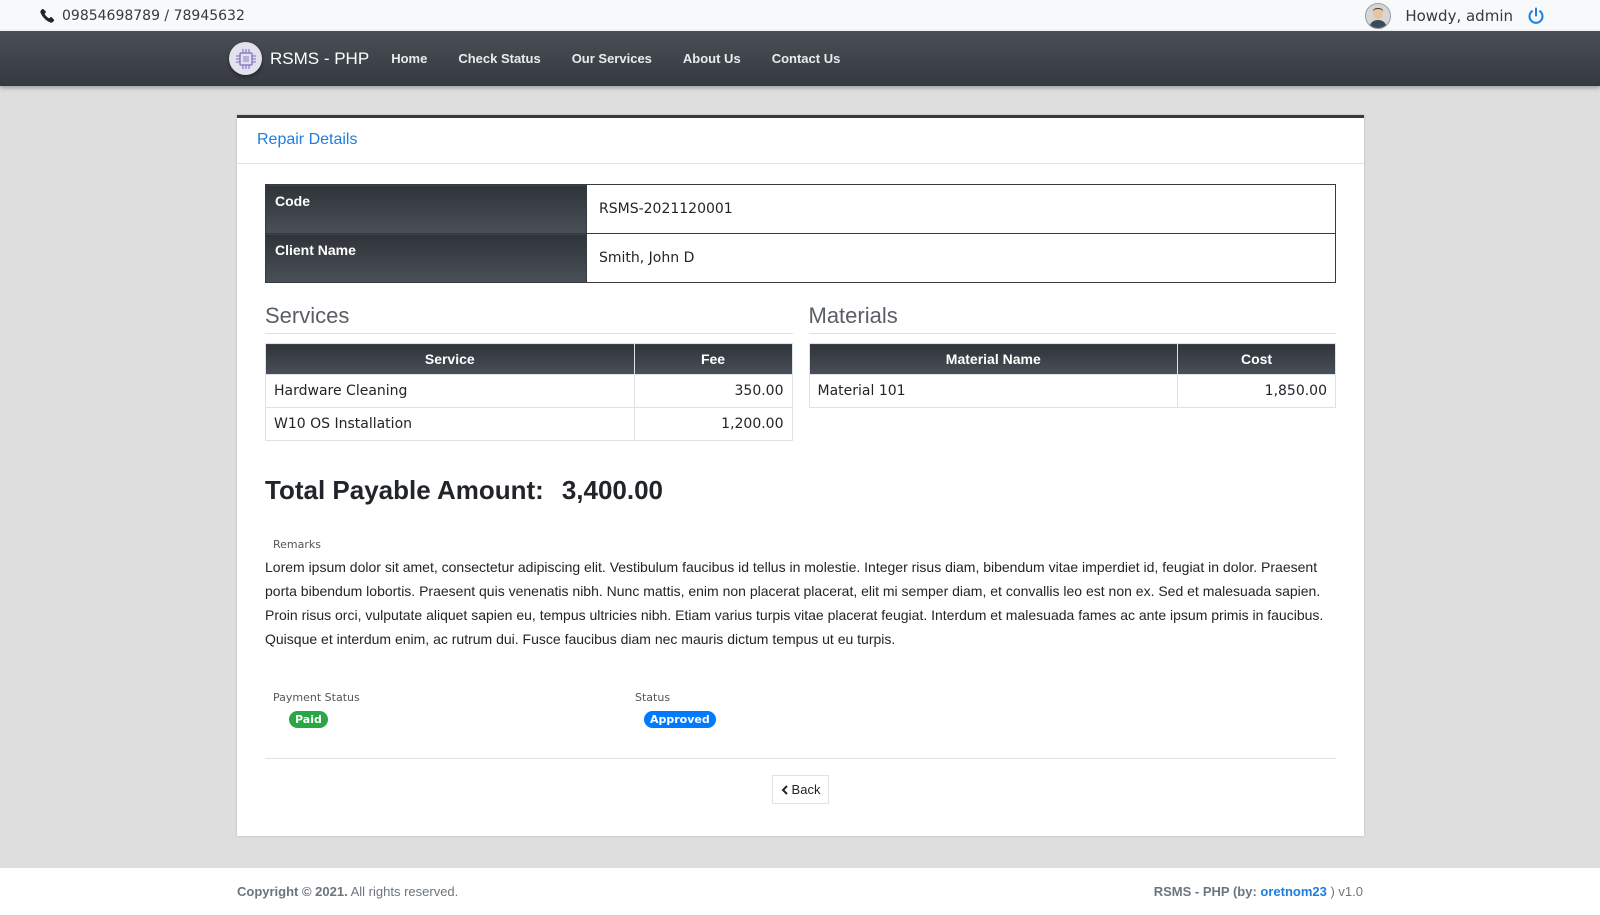  I want to click on phone-icon, so click(47, 15).